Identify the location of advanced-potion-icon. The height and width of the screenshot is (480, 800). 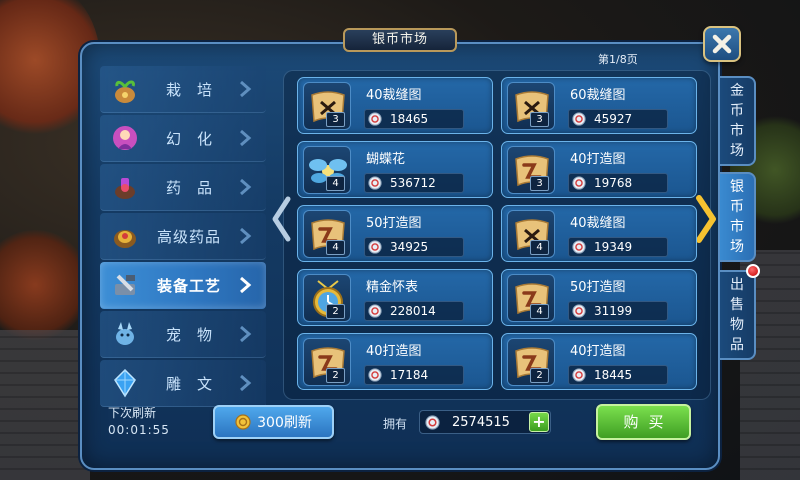
(125, 239).